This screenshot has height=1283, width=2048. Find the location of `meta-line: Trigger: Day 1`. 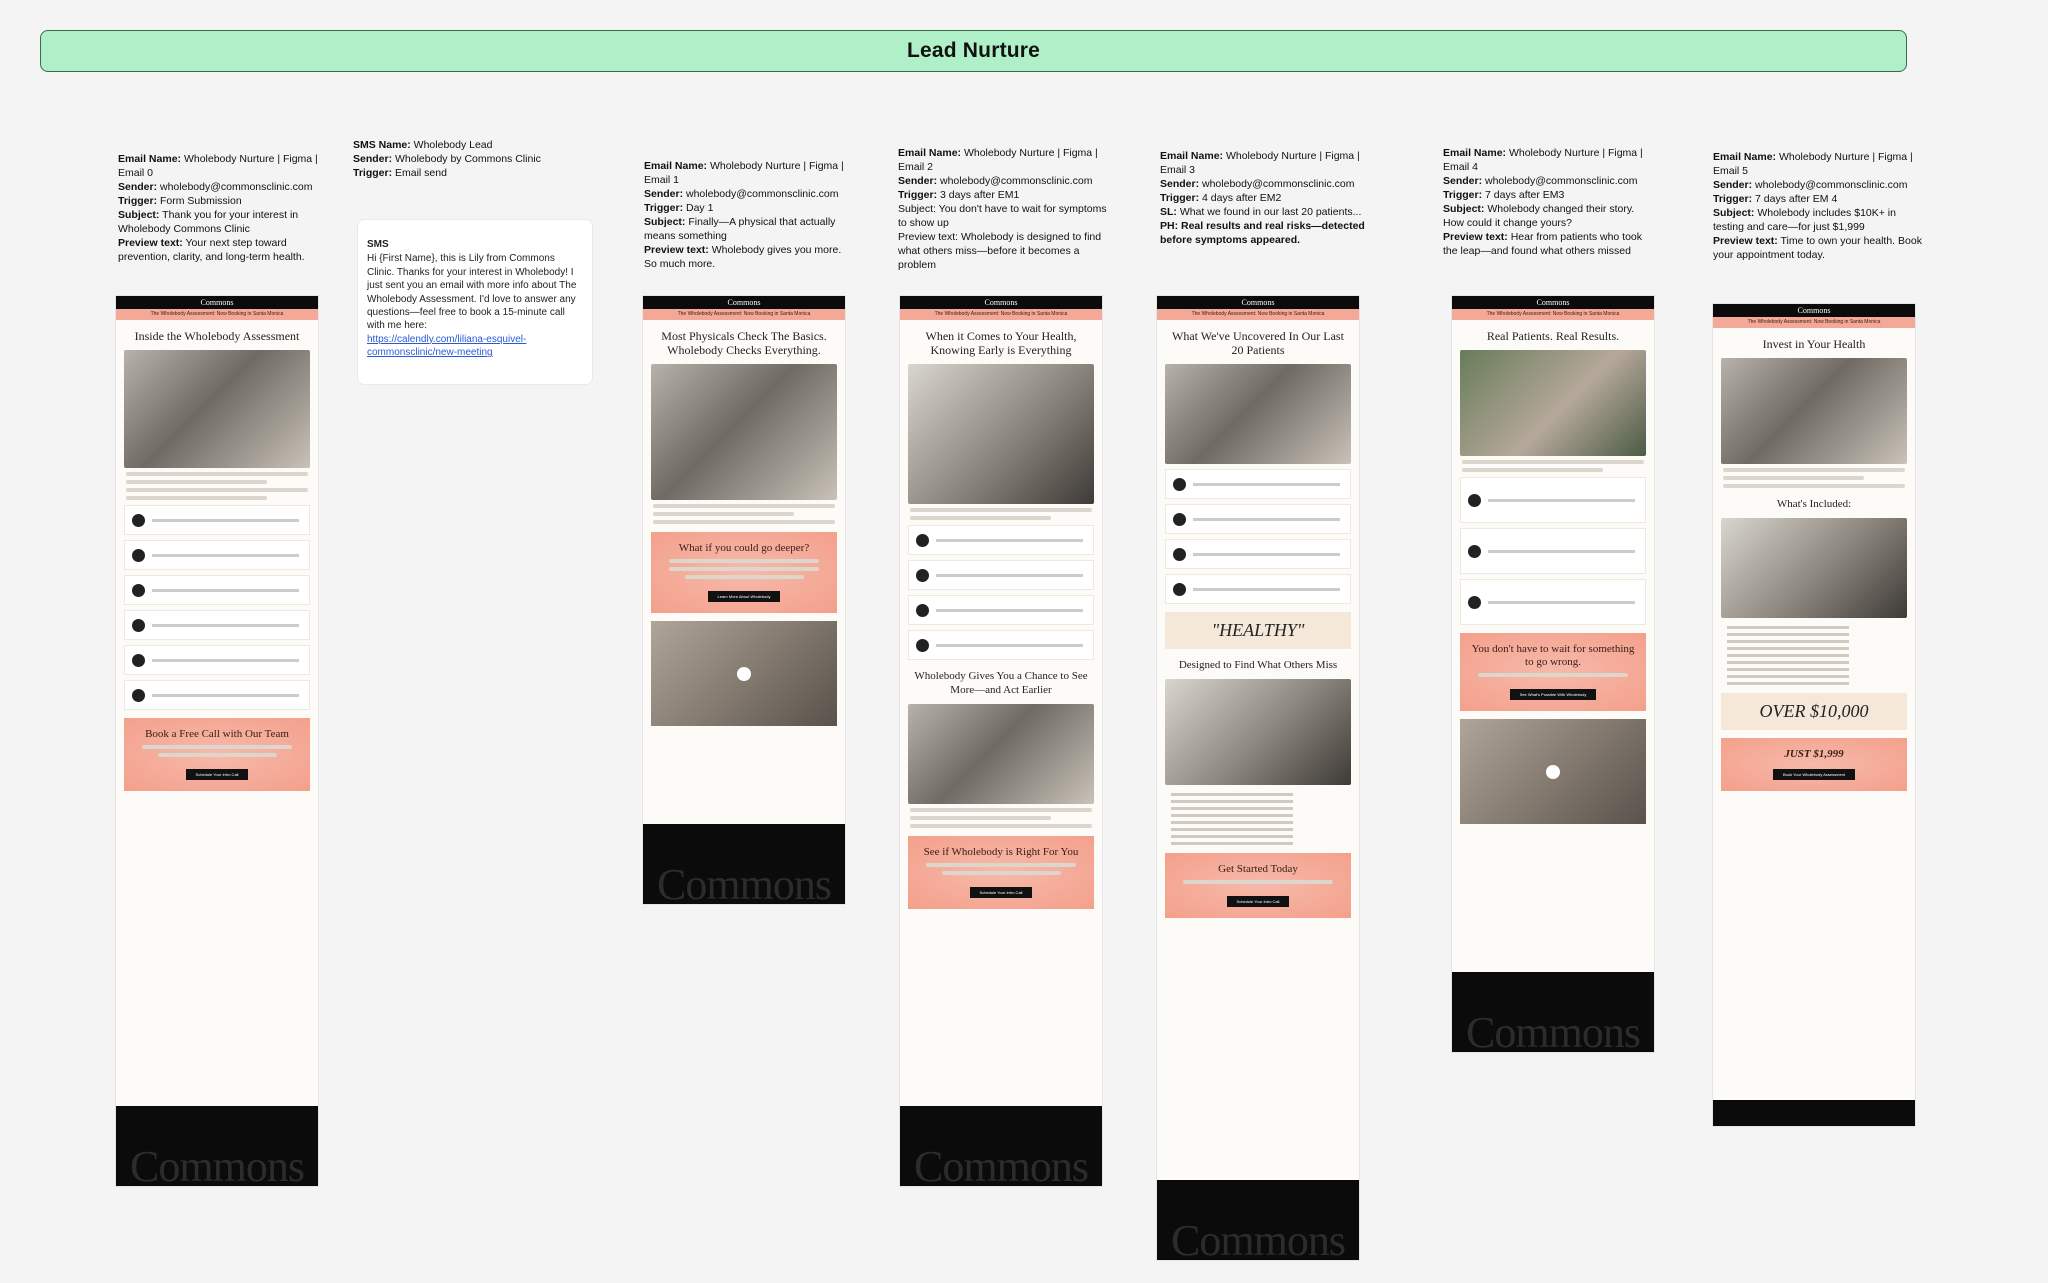

meta-line: Trigger: Day 1 is located at coordinates (749, 208).